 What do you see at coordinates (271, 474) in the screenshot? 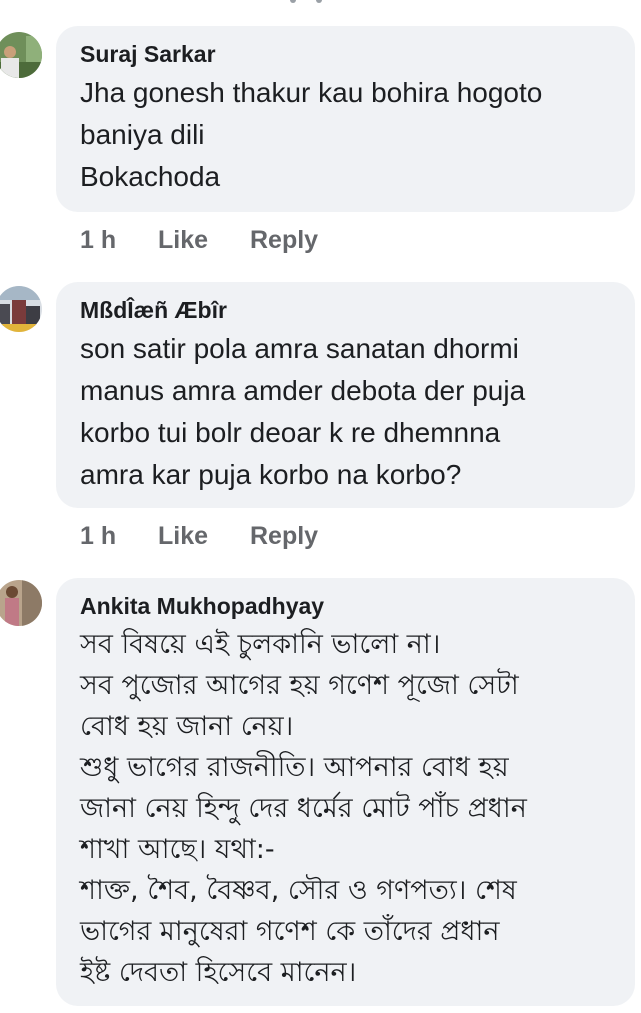
I see `comment-text-line: amra kar puja korbo na korbo?` at bounding box center [271, 474].